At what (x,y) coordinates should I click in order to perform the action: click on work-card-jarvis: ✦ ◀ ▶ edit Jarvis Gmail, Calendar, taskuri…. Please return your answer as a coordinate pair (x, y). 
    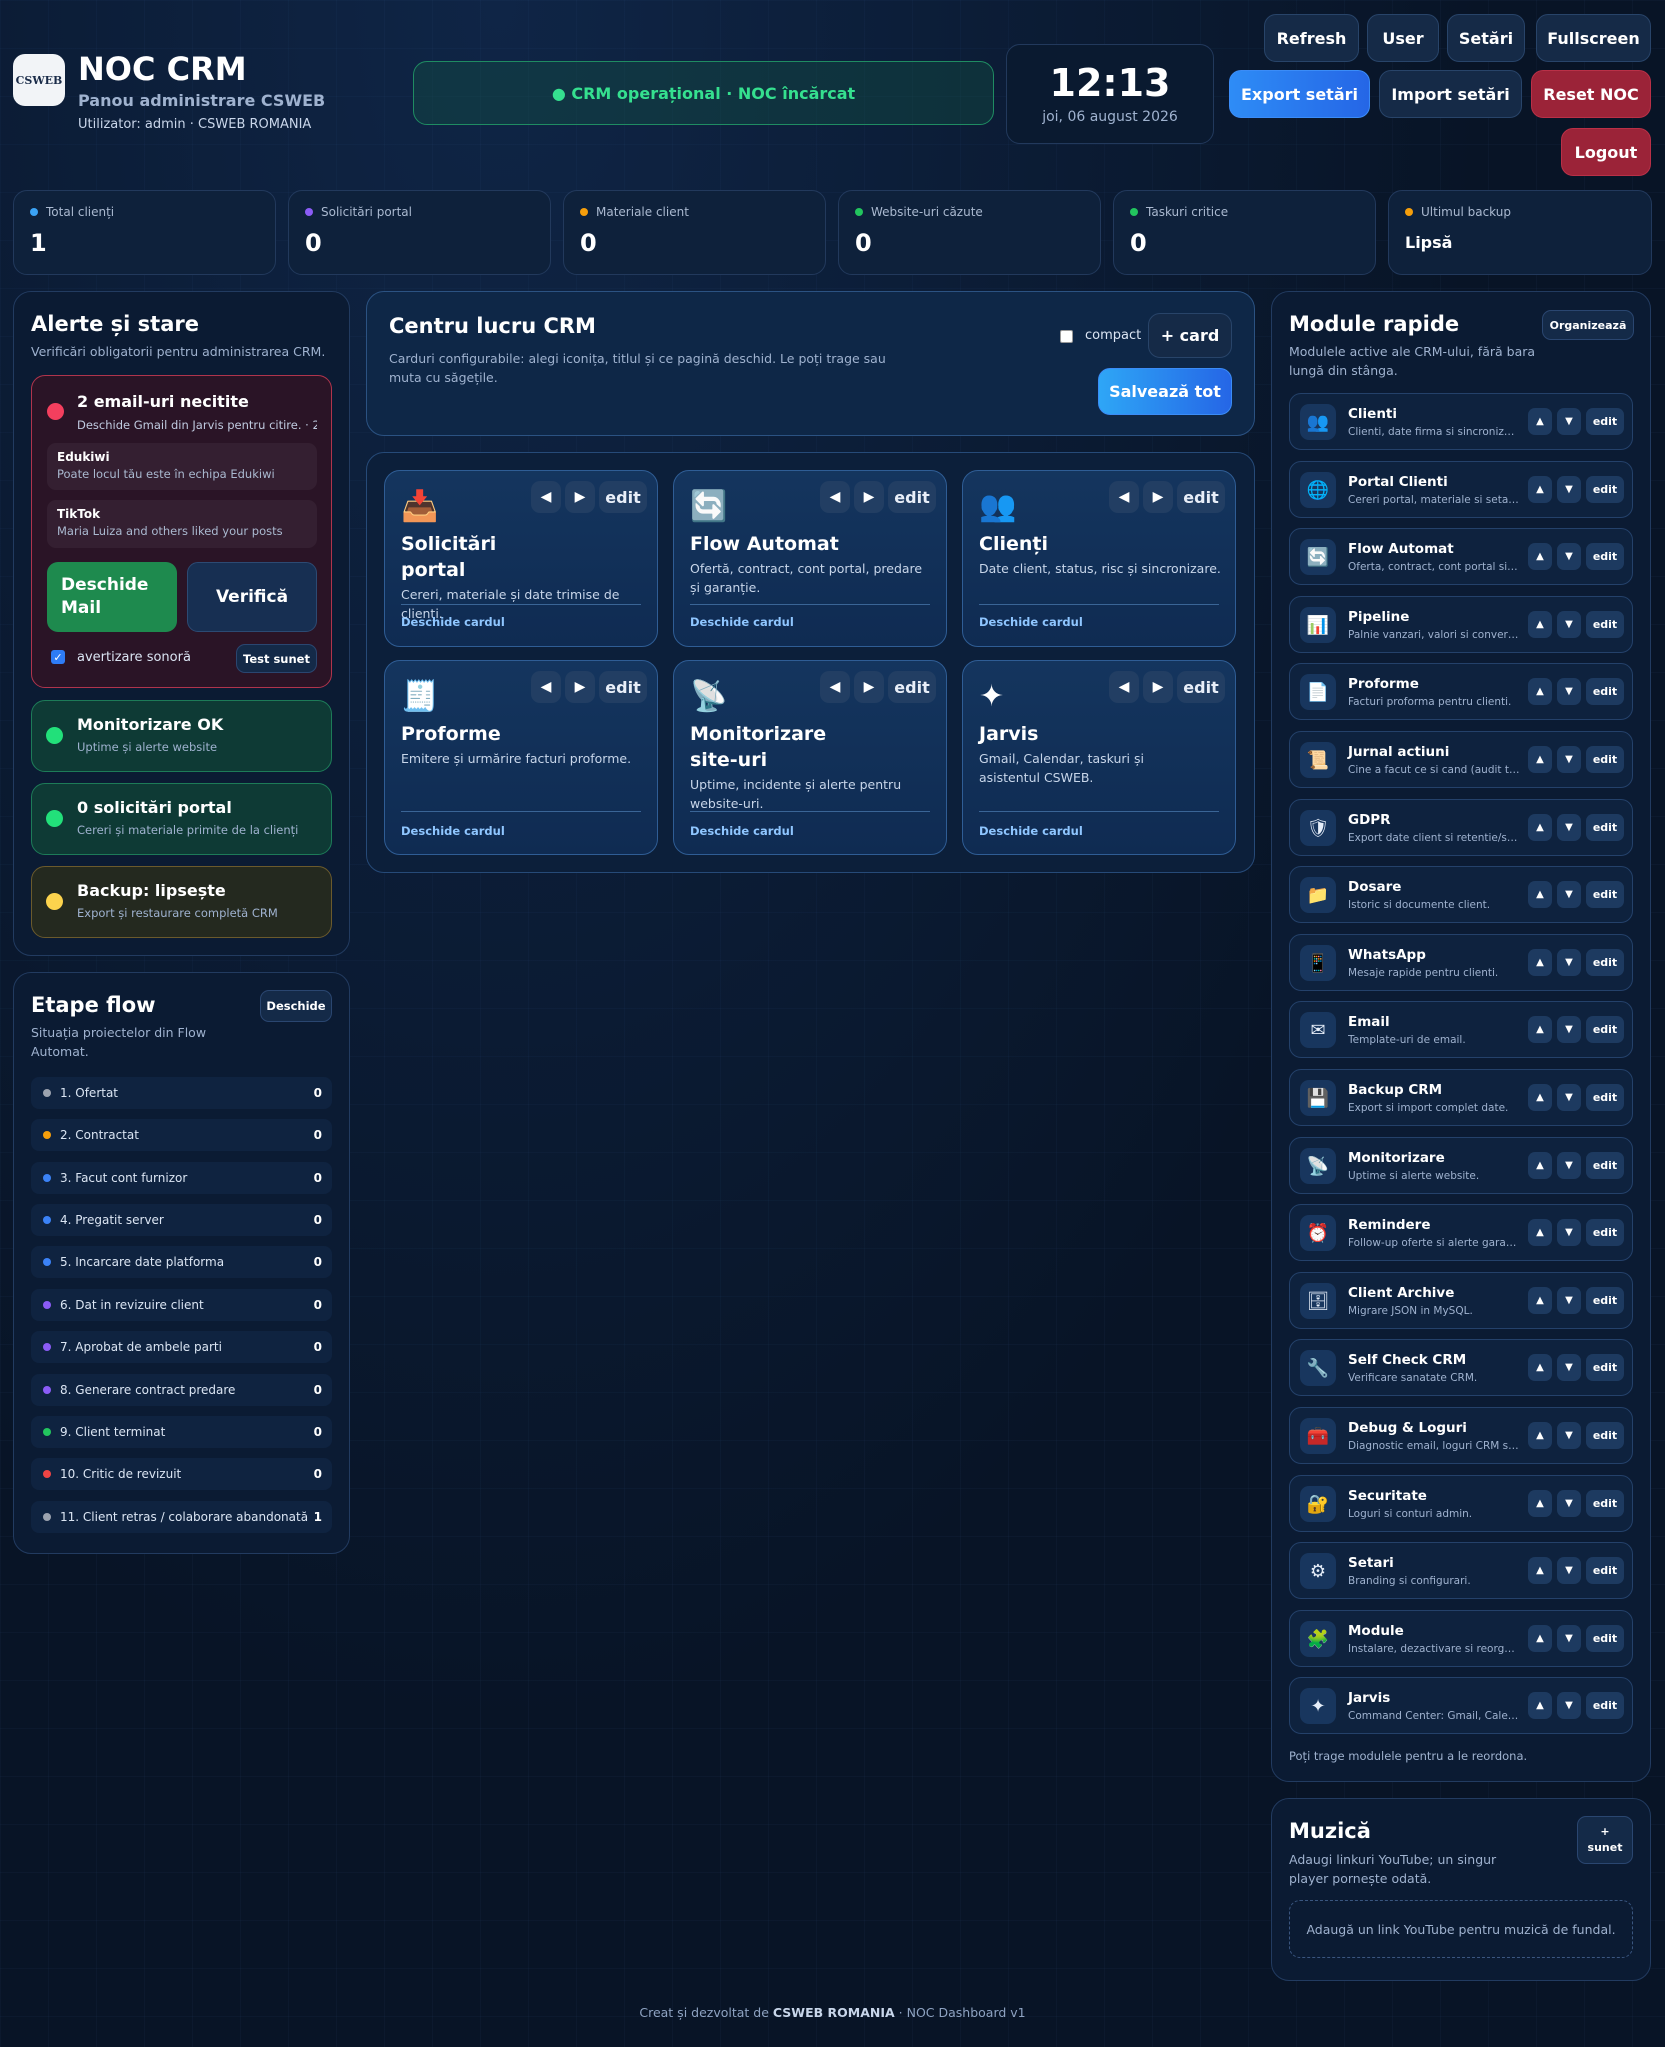
    Looking at the image, I should click on (1099, 757).